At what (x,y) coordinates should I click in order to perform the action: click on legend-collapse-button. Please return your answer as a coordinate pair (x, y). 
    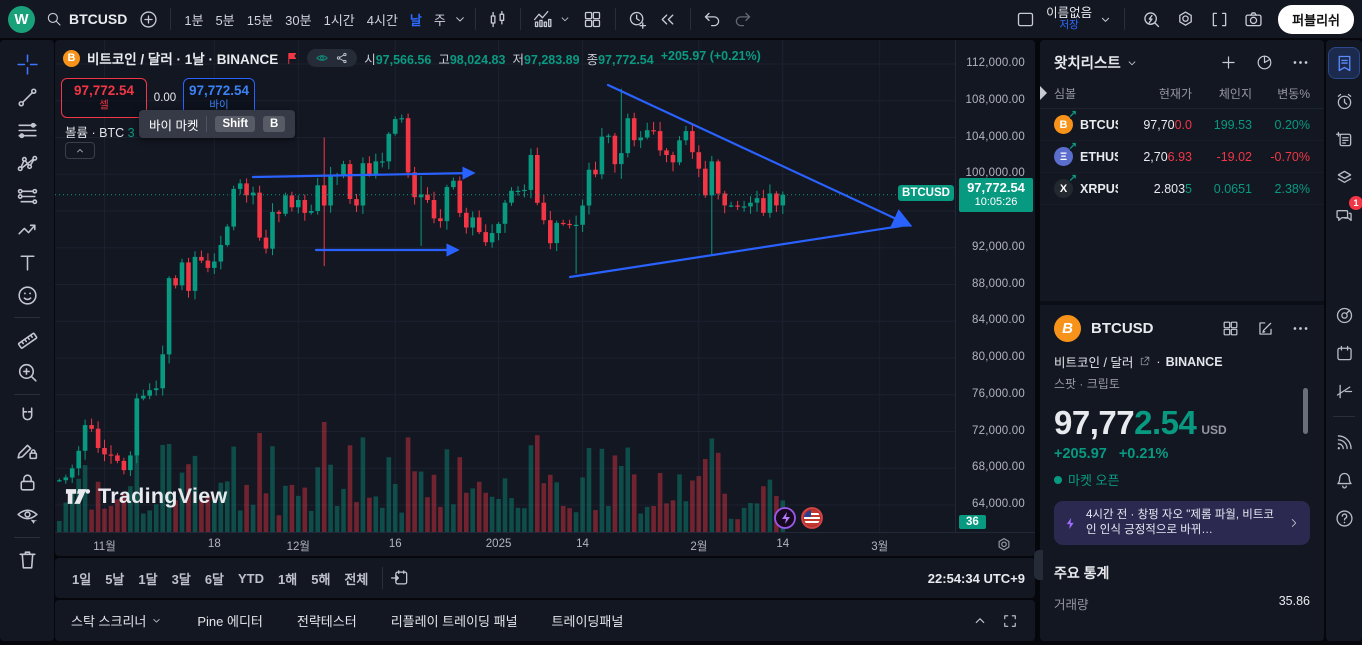
    Looking at the image, I should click on (80, 150).